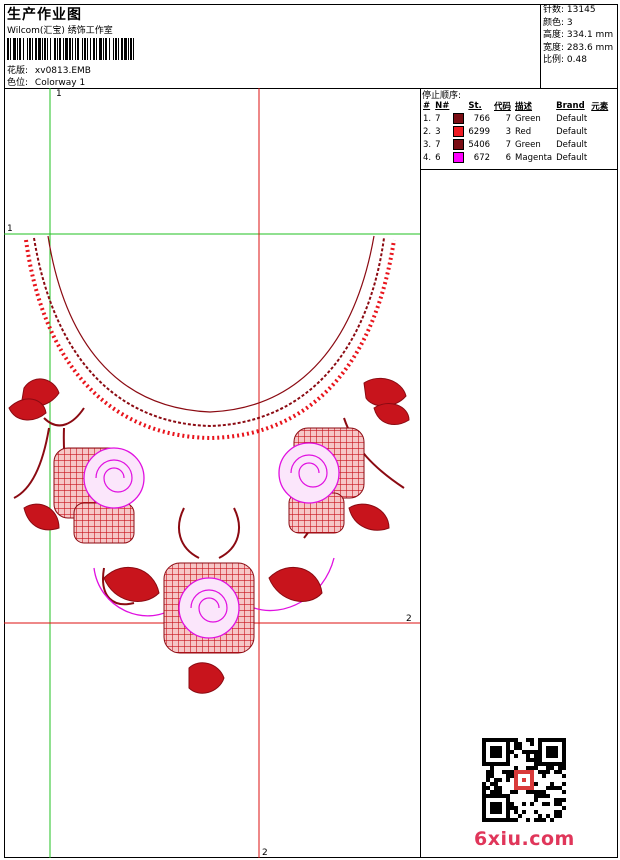  Describe the element at coordinates (558, 22) in the screenshot. I see `stat-colors: 颜色: 3` at that location.